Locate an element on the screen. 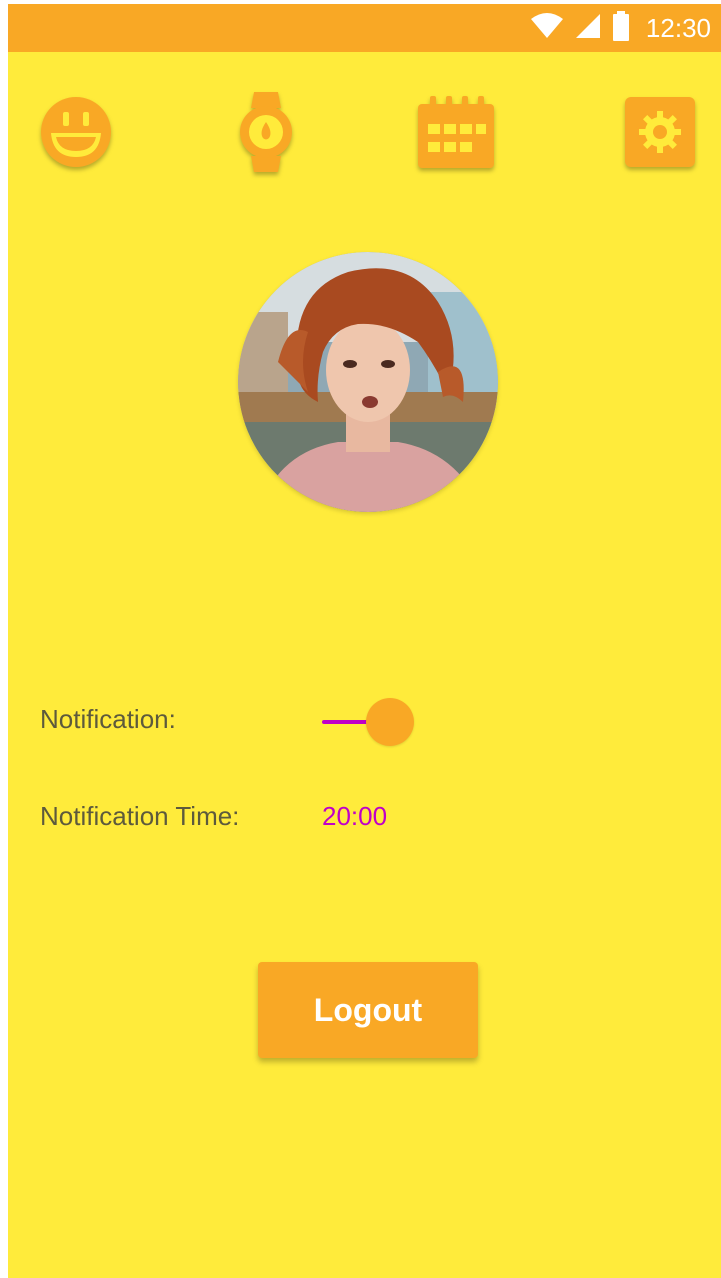 This screenshot has height=1278, width=721. switch-track is located at coordinates (347, 722).